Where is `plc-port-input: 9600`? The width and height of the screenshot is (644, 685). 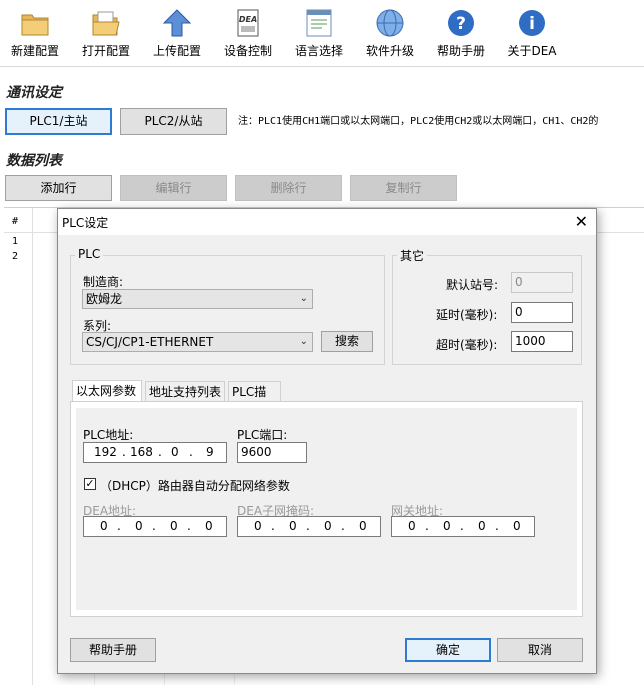
plc-port-input: 9600 is located at coordinates (272, 452).